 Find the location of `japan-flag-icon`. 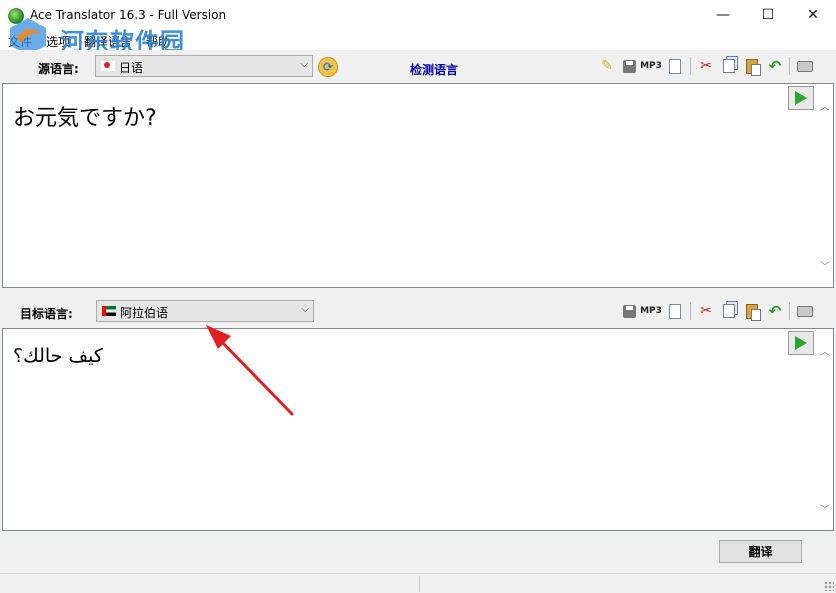

japan-flag-icon is located at coordinates (108, 66).